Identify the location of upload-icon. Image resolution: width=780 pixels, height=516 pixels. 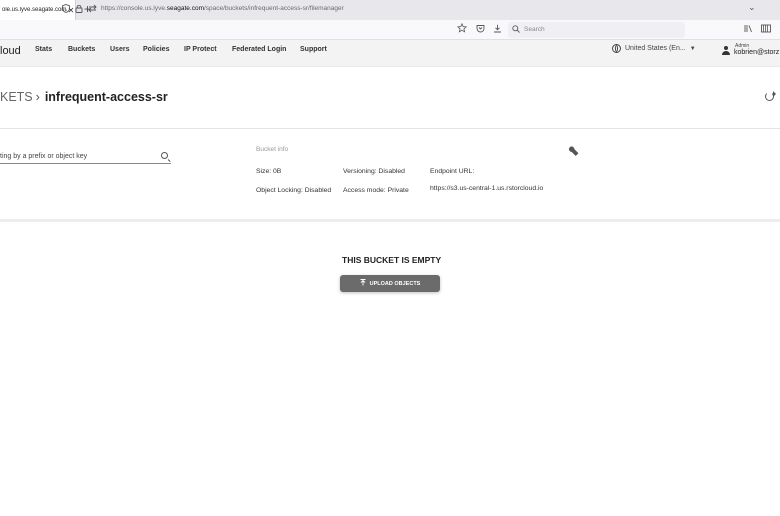
(363, 283).